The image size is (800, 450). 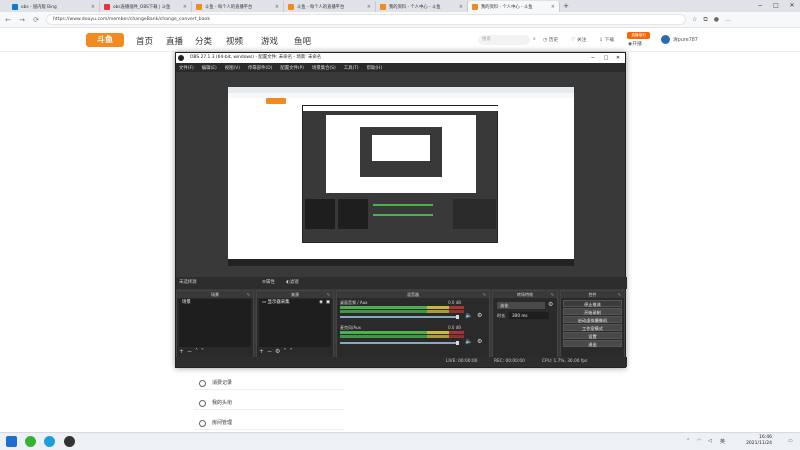 I want to click on menu-item-titles: 我的头衔, so click(x=269, y=403).